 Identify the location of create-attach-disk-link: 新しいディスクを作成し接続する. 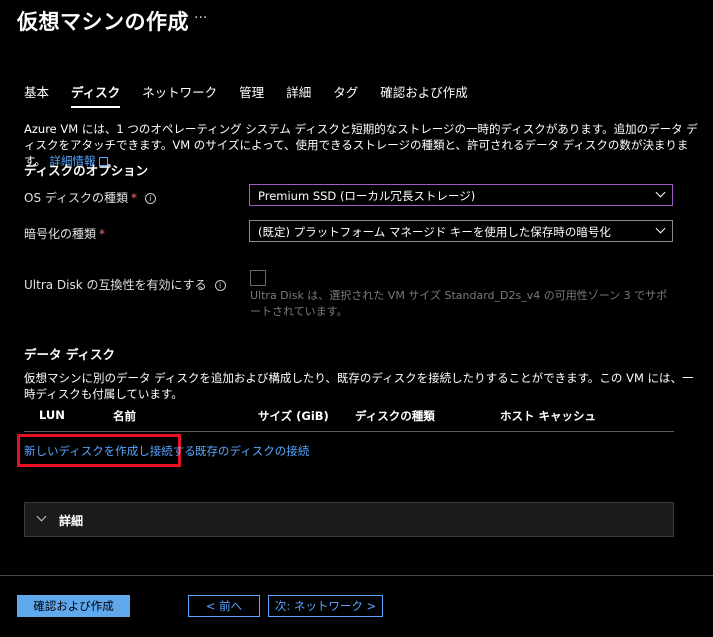
(110, 451).